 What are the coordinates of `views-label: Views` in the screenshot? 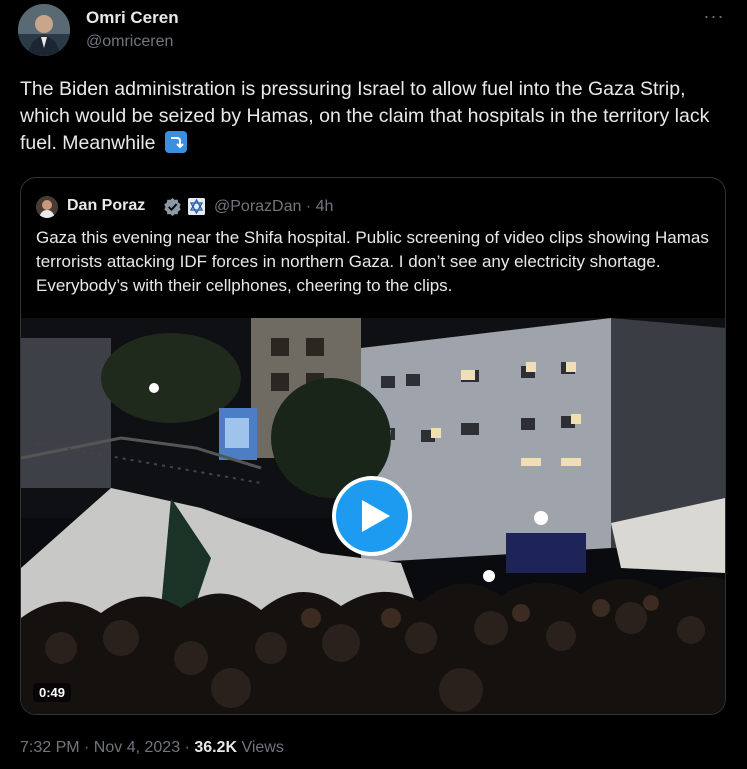 It's located at (260, 747).